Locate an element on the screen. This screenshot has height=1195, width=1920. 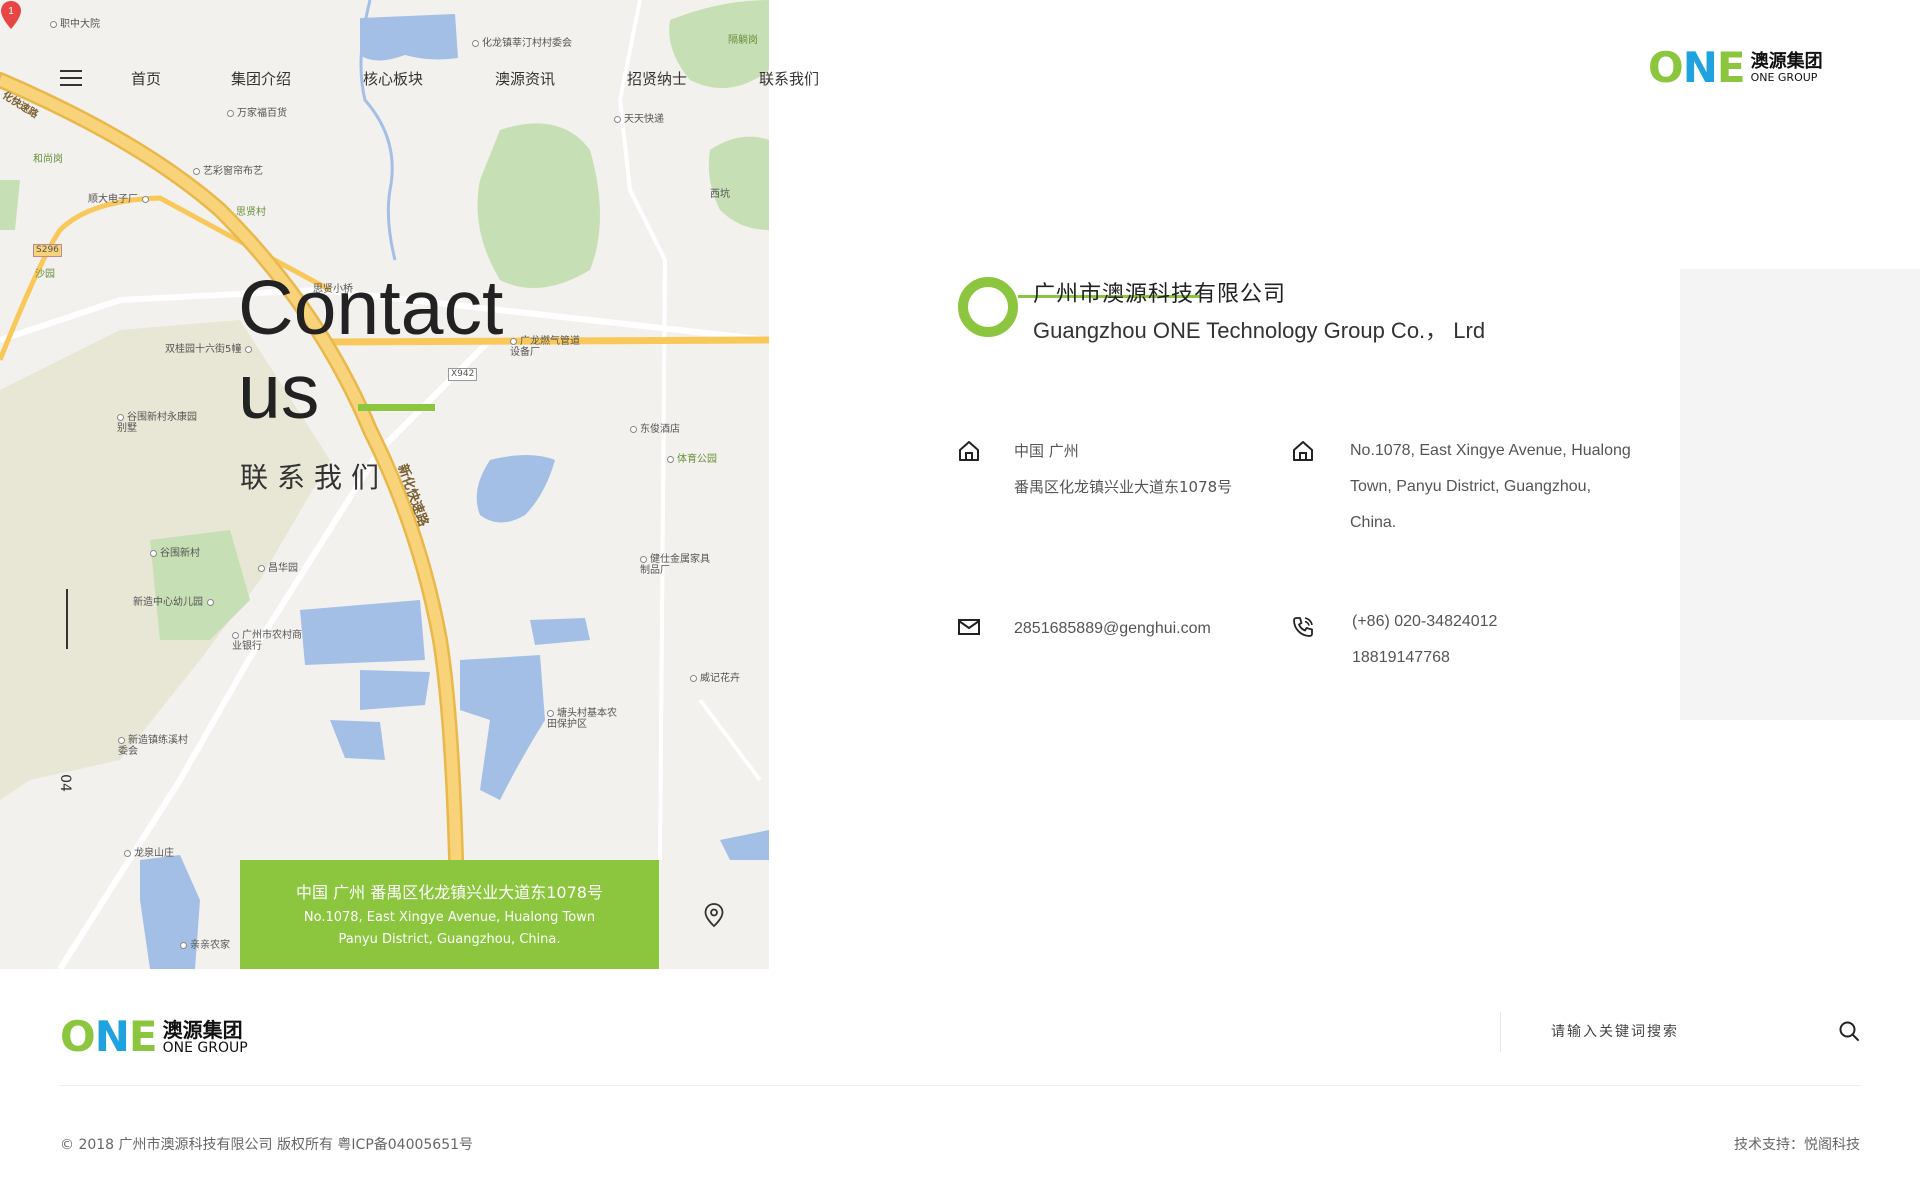
main-nav is located at coordinates (95, 78).